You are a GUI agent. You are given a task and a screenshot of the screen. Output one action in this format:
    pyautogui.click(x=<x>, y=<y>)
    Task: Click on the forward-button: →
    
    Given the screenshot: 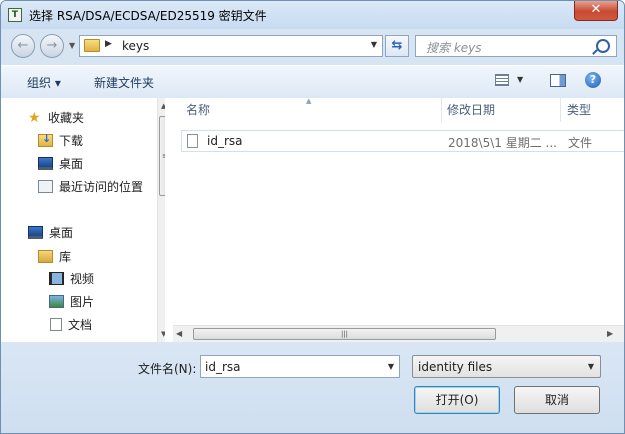 What is the action you would take?
    pyautogui.click(x=52, y=46)
    